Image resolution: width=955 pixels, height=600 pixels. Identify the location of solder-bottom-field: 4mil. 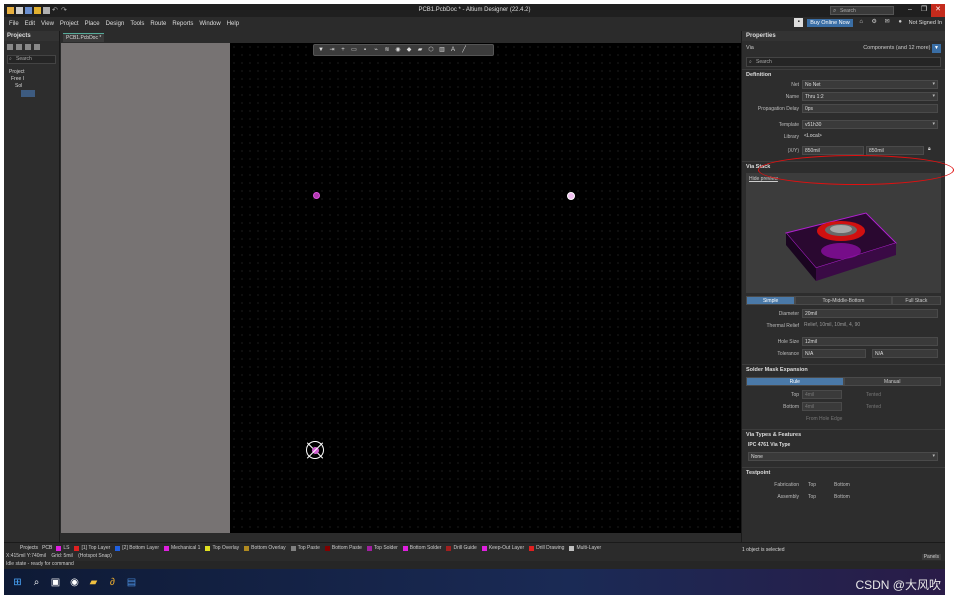
(822, 406).